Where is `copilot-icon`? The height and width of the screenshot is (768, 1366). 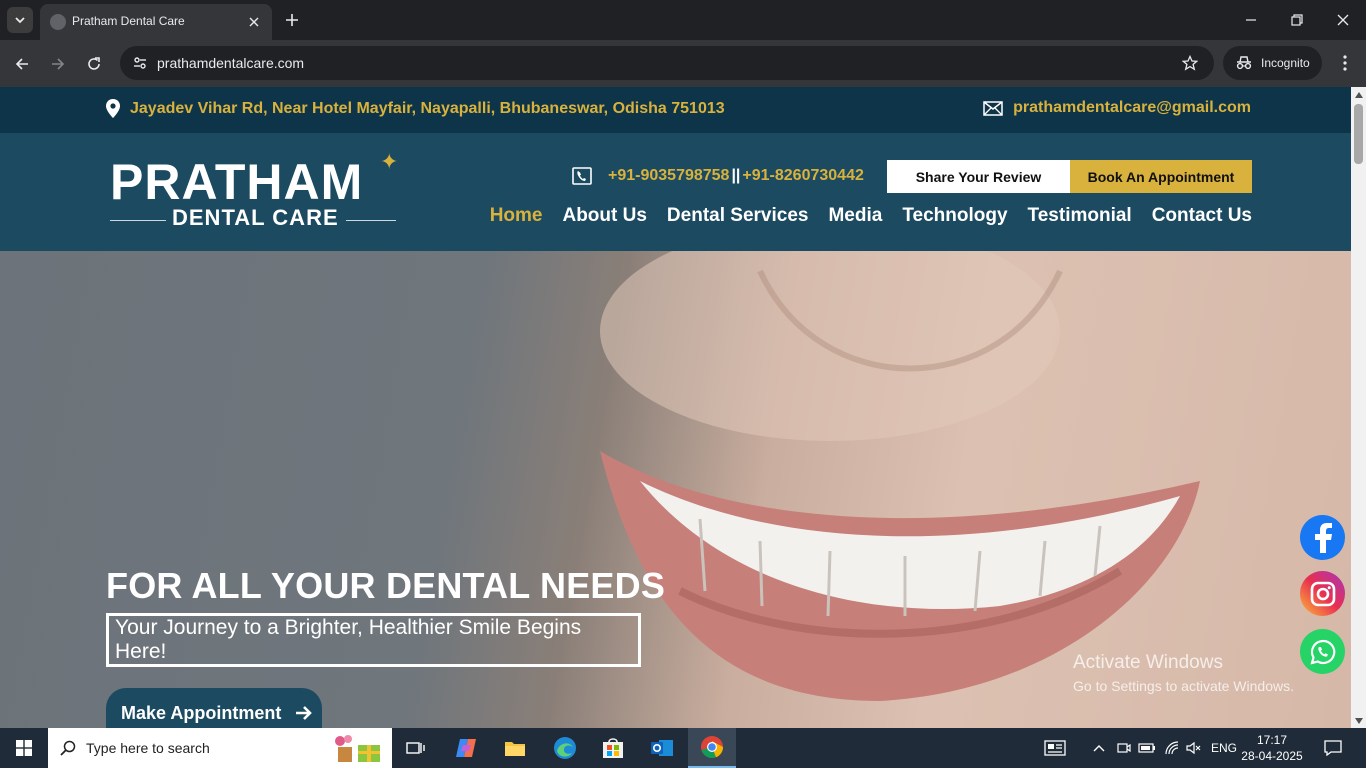
copilot-icon is located at coordinates (466, 748).